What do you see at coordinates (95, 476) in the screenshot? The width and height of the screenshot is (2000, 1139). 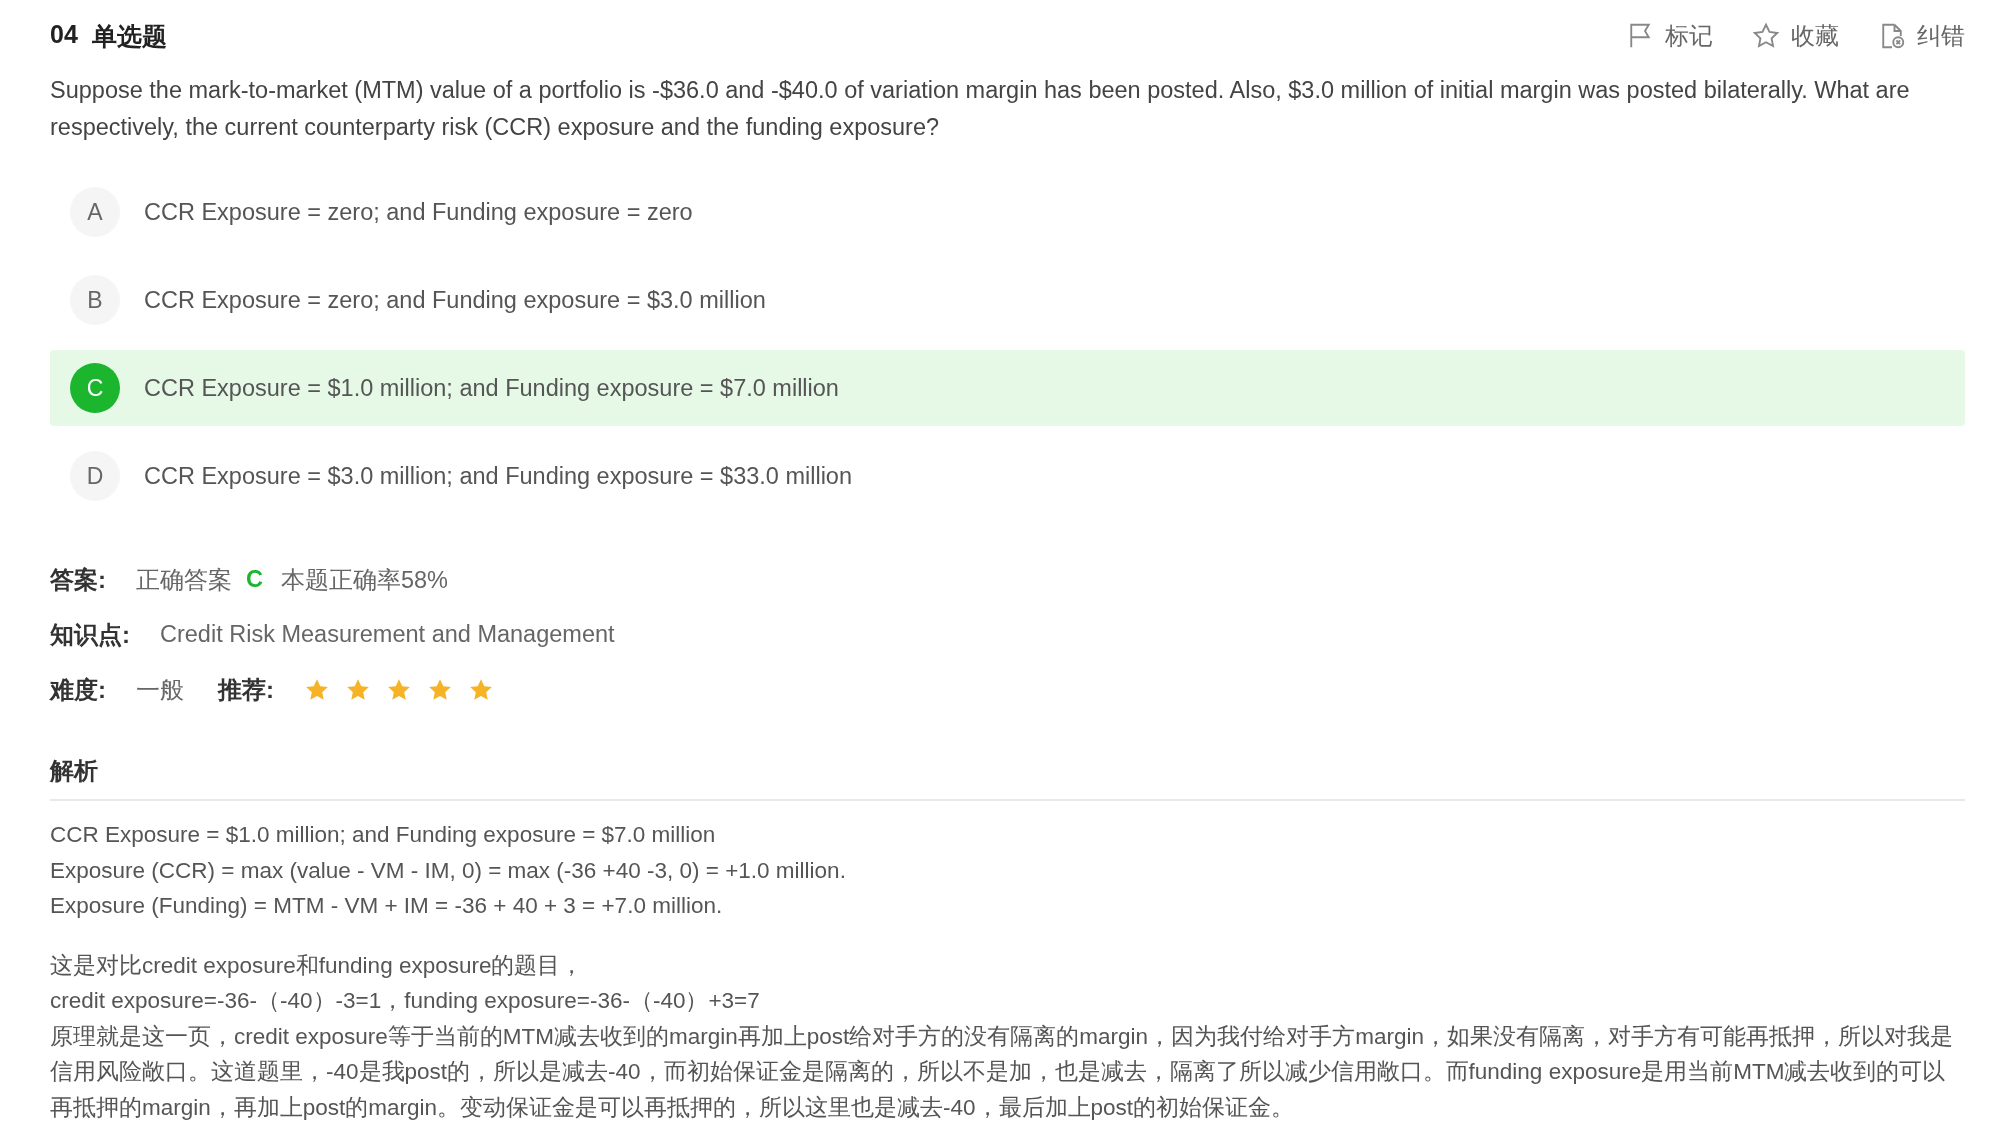 I see `option-letter: D` at bounding box center [95, 476].